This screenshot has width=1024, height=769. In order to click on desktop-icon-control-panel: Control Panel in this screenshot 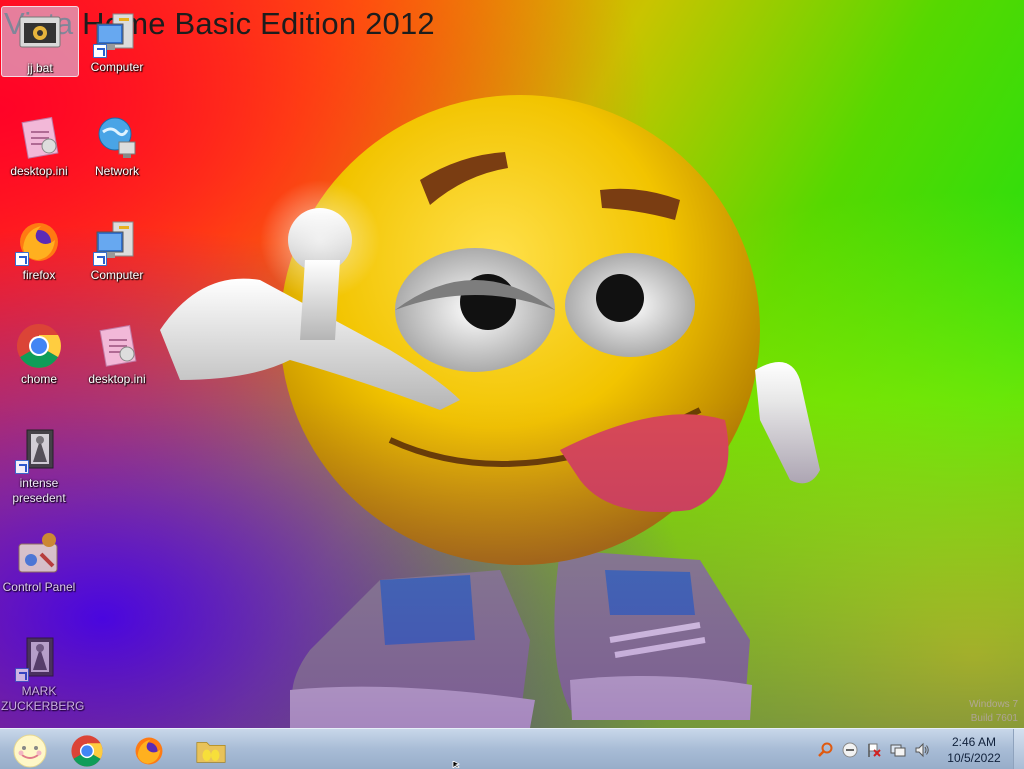, I will do `click(39, 560)`.